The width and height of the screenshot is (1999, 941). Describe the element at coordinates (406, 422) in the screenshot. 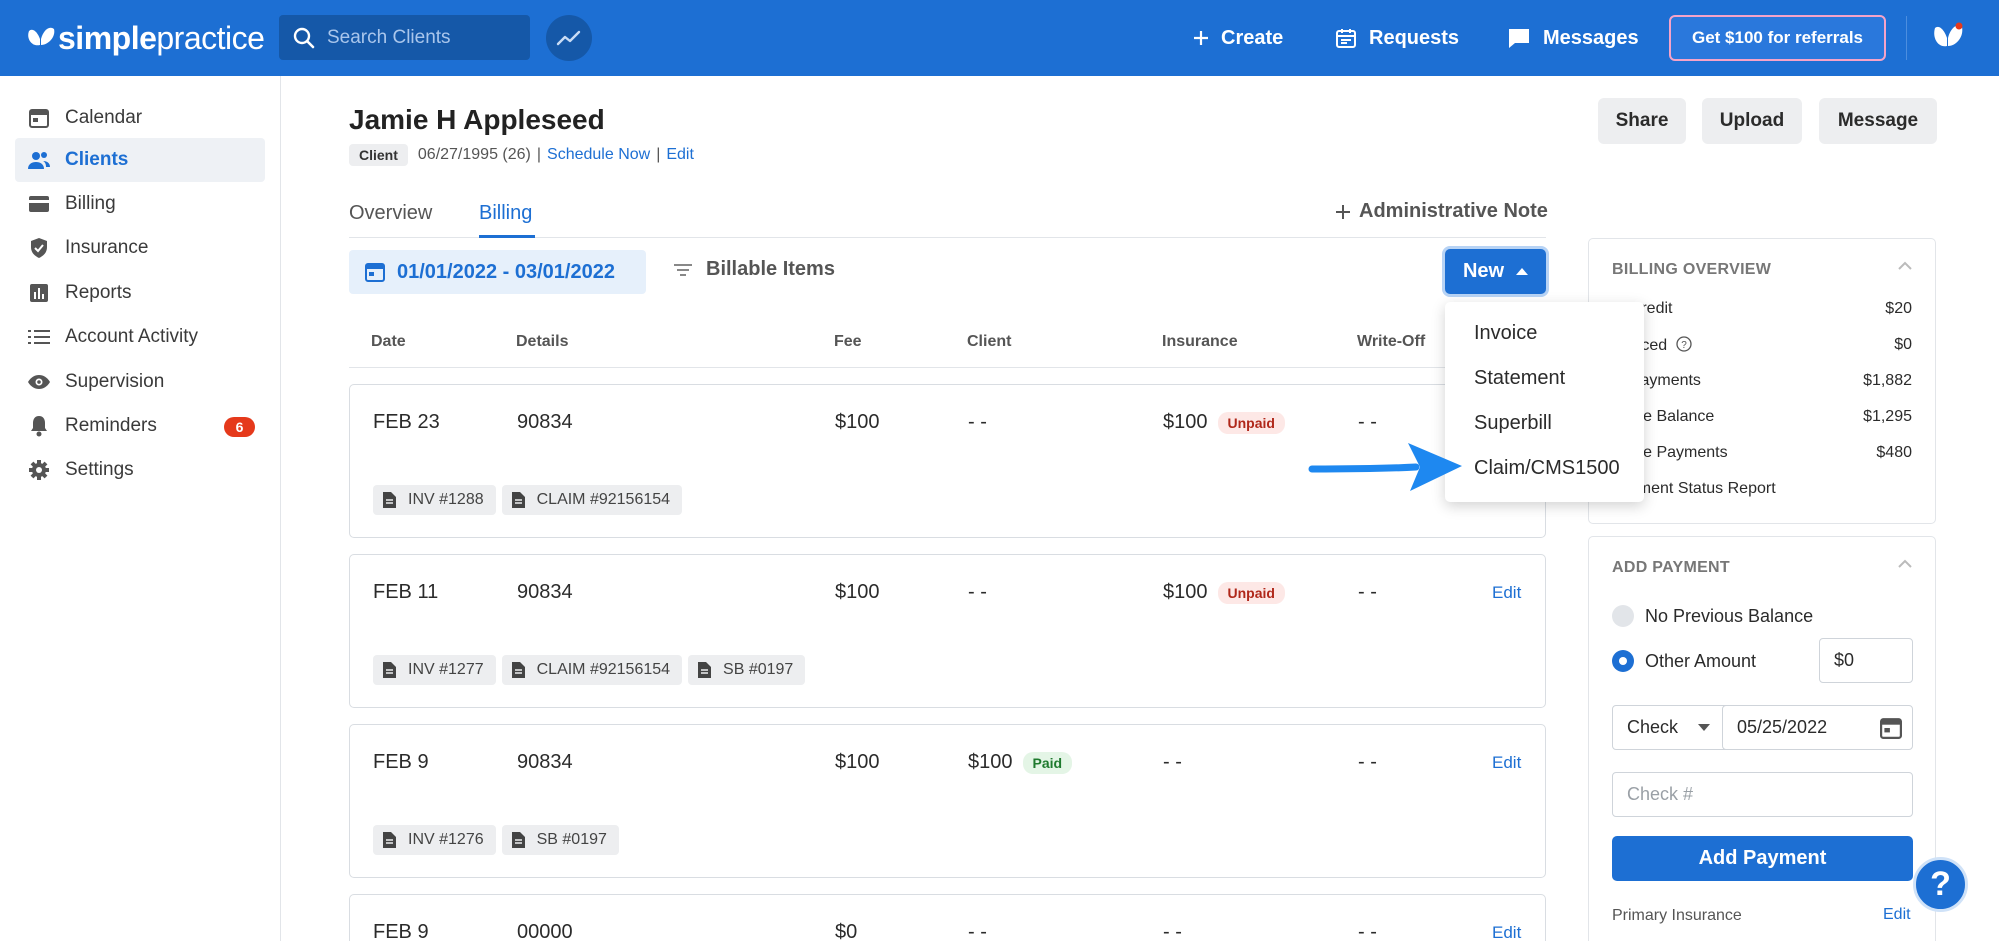

I see `row-date: FEB 23` at that location.